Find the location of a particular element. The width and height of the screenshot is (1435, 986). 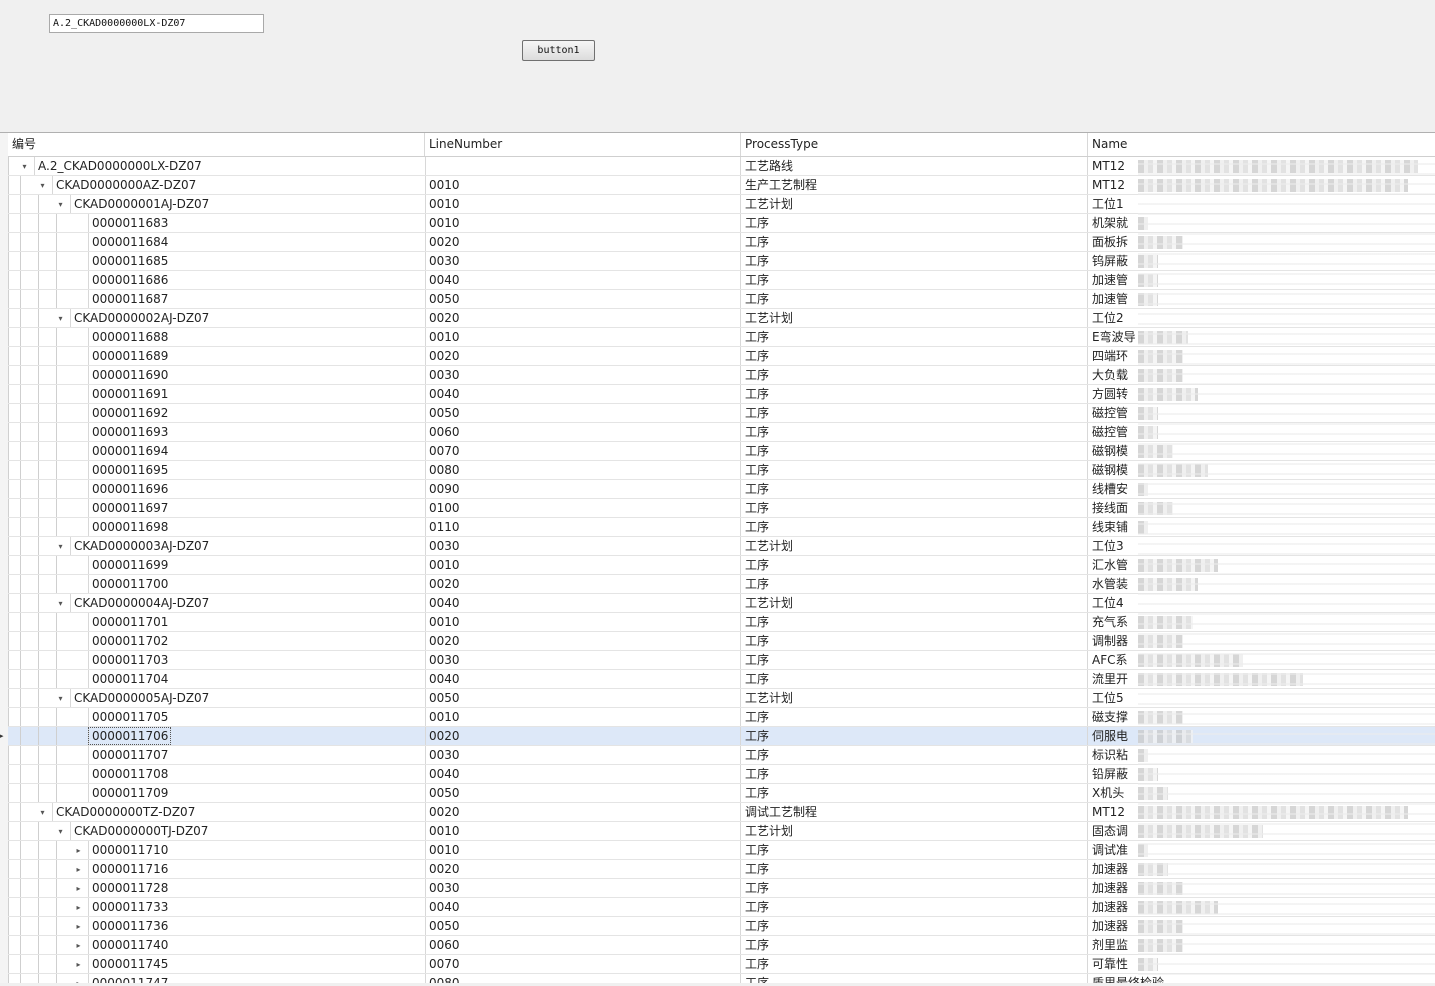

table-row: 0000011705 0010 工序 磁支撑 is located at coordinates (721, 717).